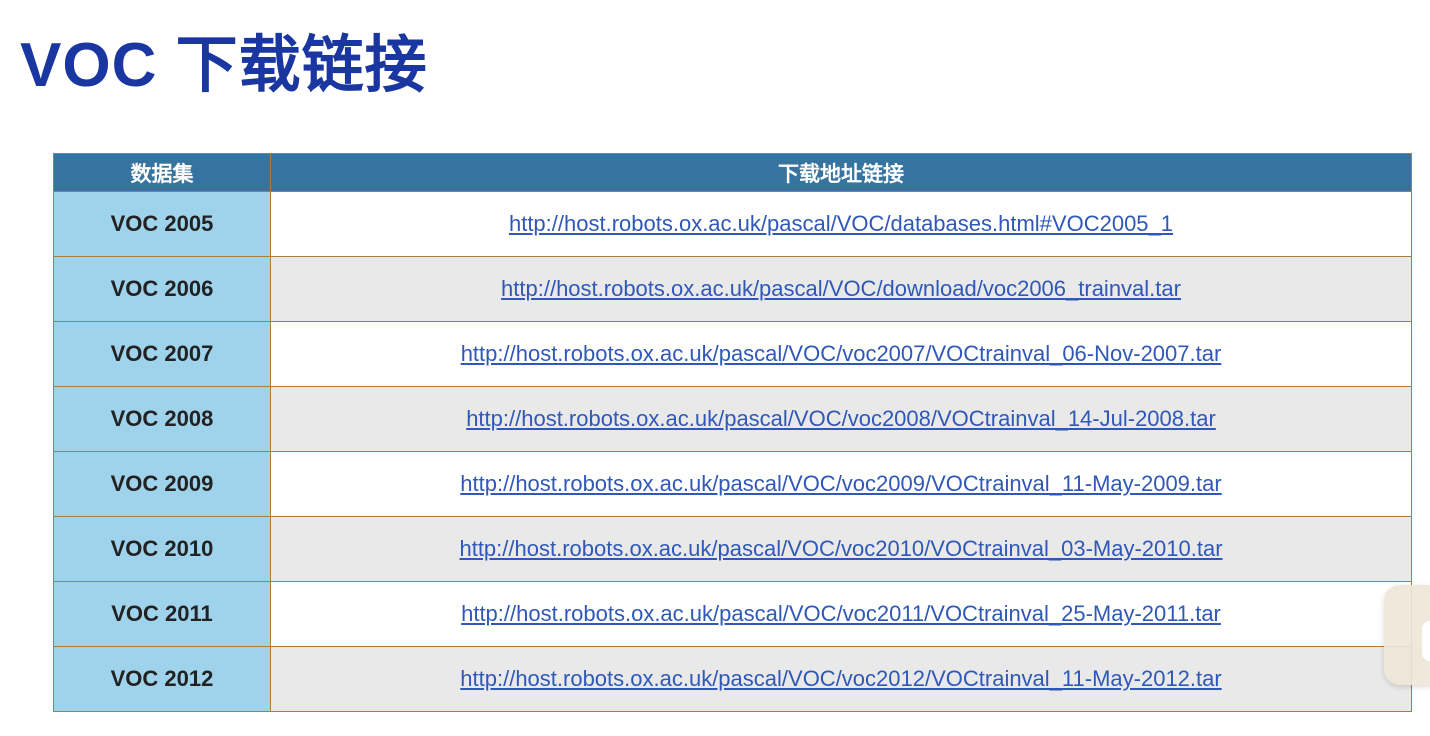  What do you see at coordinates (224, 65) in the screenshot?
I see `page-title: VOC 下载链接` at bounding box center [224, 65].